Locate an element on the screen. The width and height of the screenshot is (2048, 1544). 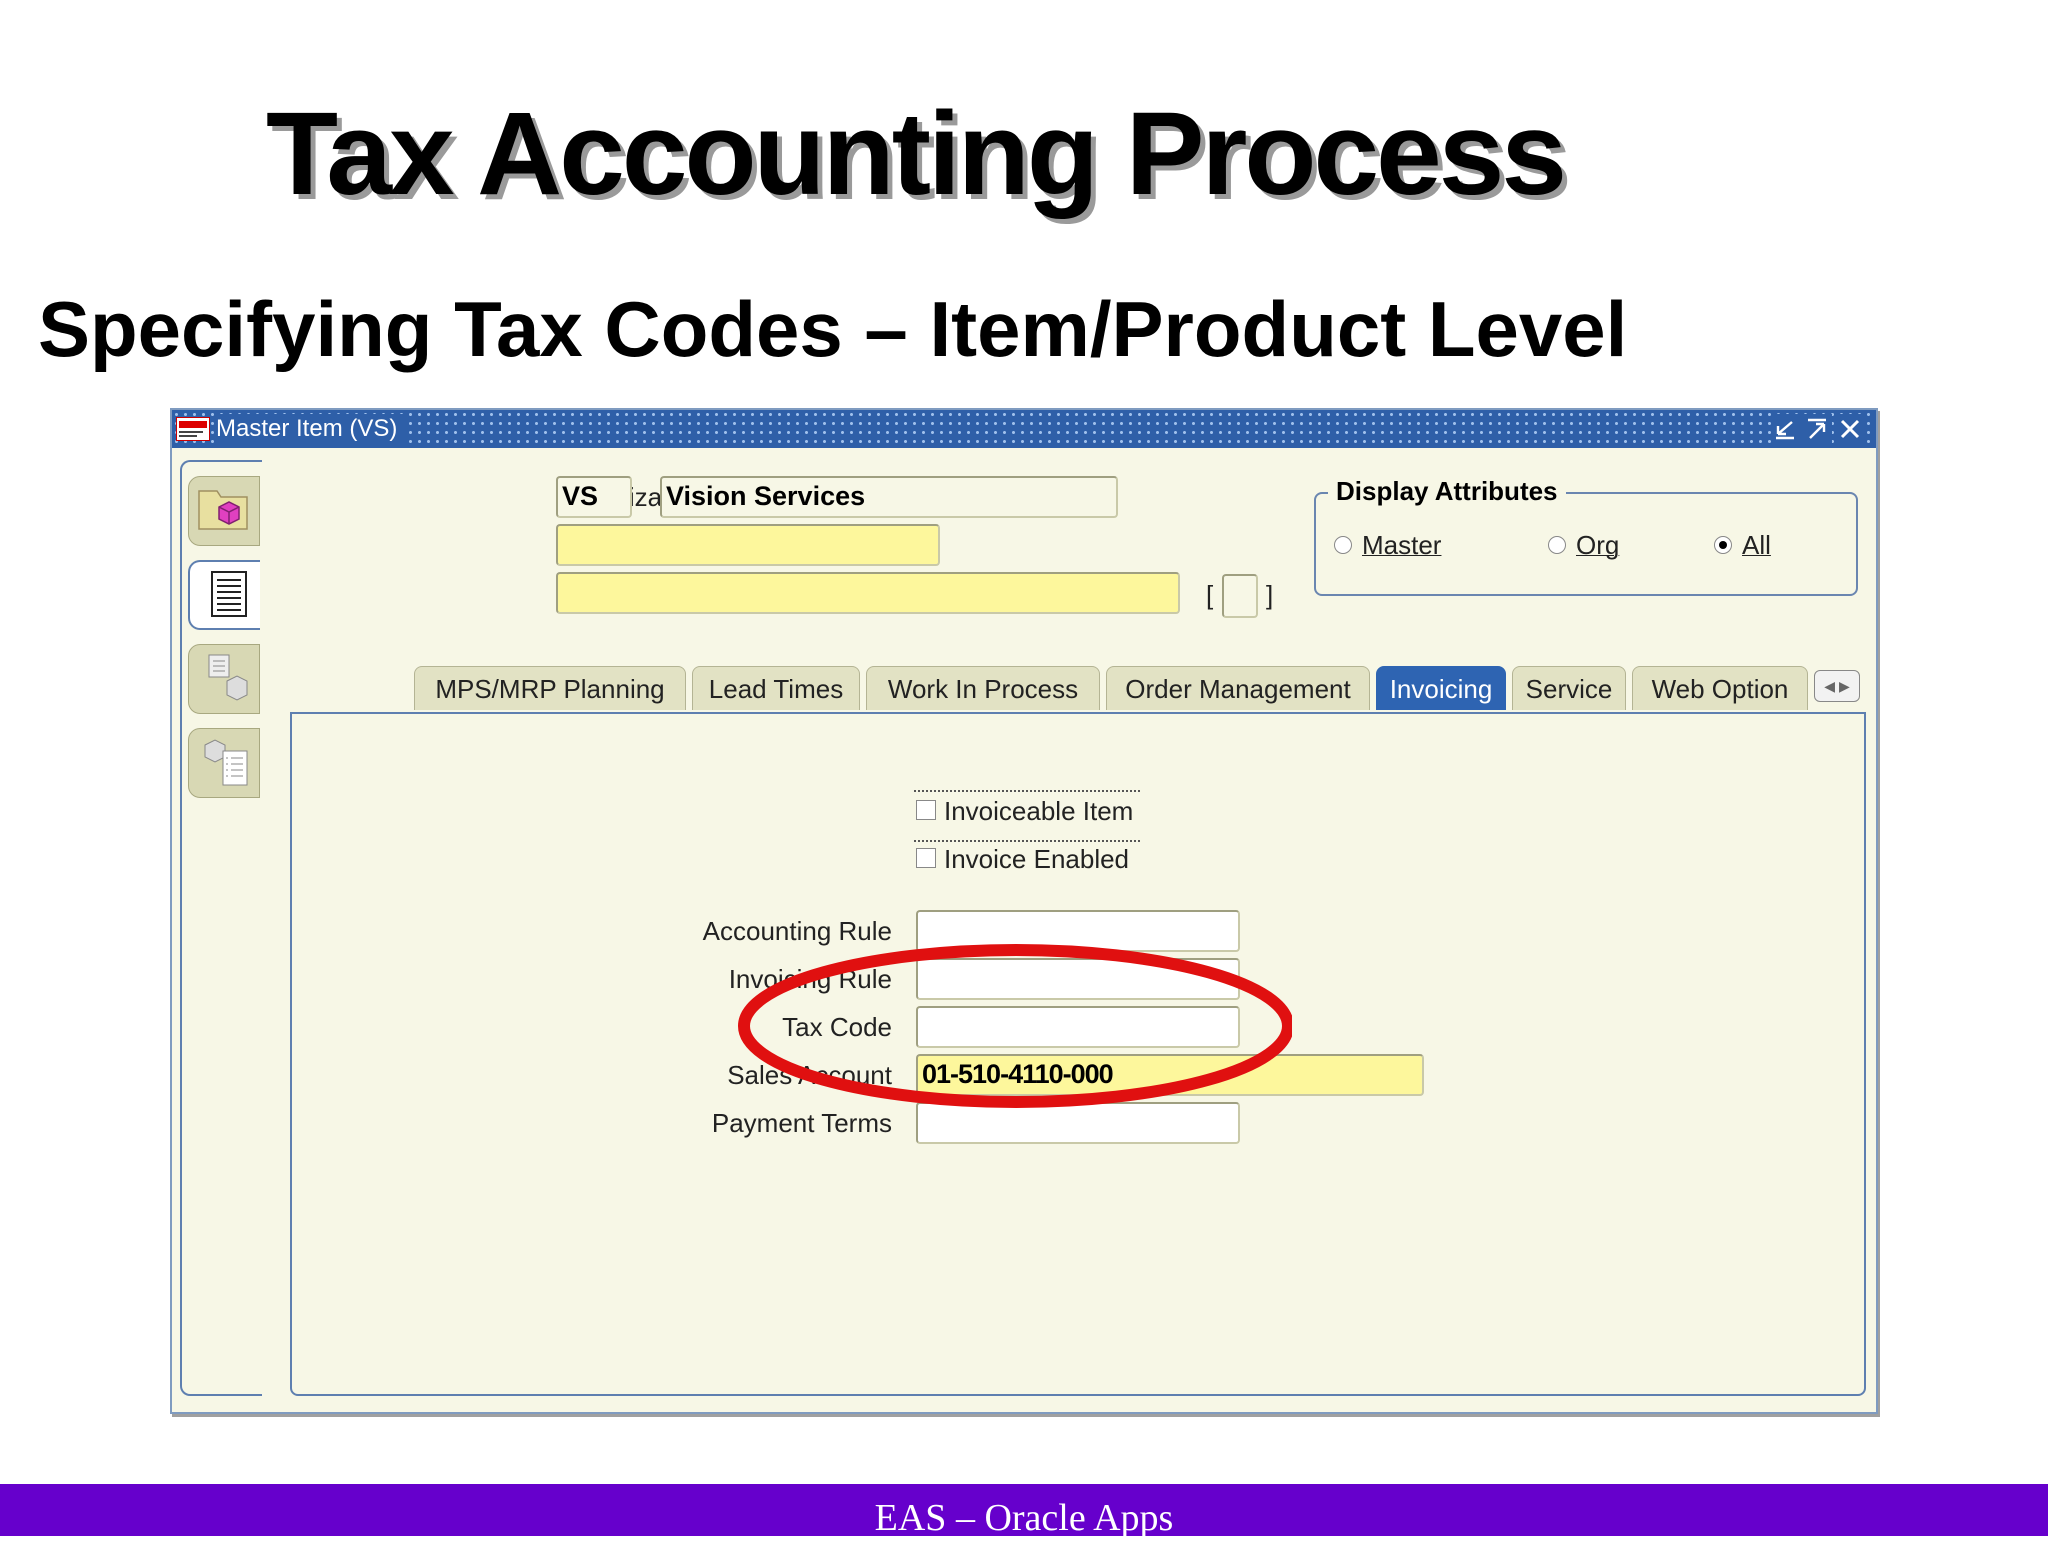
tab-order-management: Order Management is located at coordinates (1238, 688).